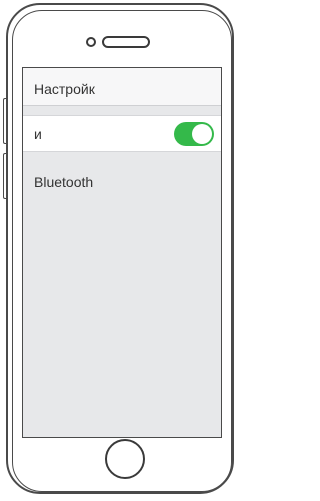  I want to click on home-button-icon, so click(125, 459).